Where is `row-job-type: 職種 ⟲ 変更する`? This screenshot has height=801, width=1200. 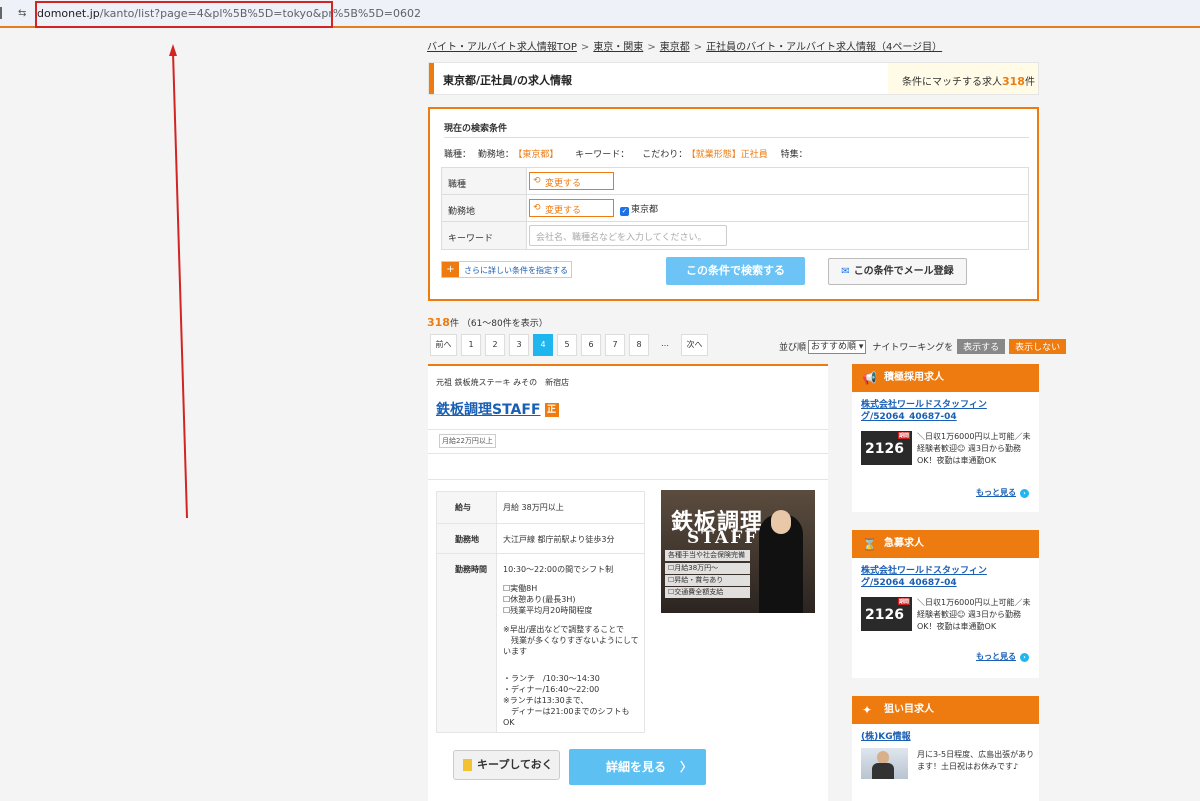 row-job-type: 職種 ⟲ 変更する is located at coordinates (735, 181).